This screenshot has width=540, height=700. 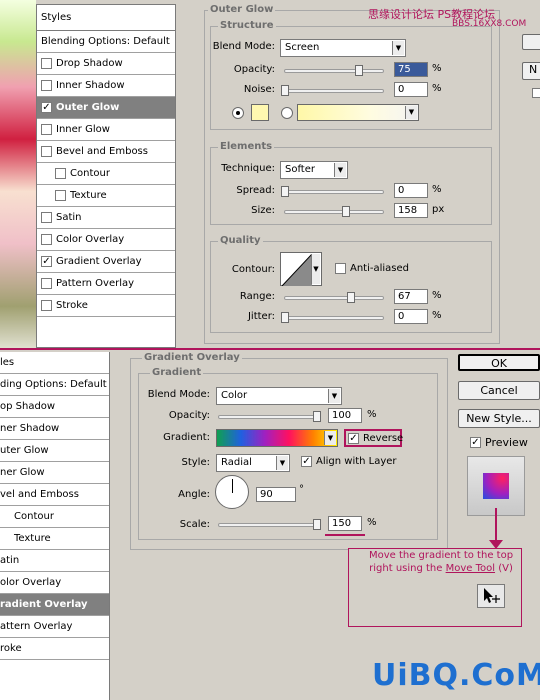 I want to click on style-list-item: Drop Shadow, so click(x=106, y=64).